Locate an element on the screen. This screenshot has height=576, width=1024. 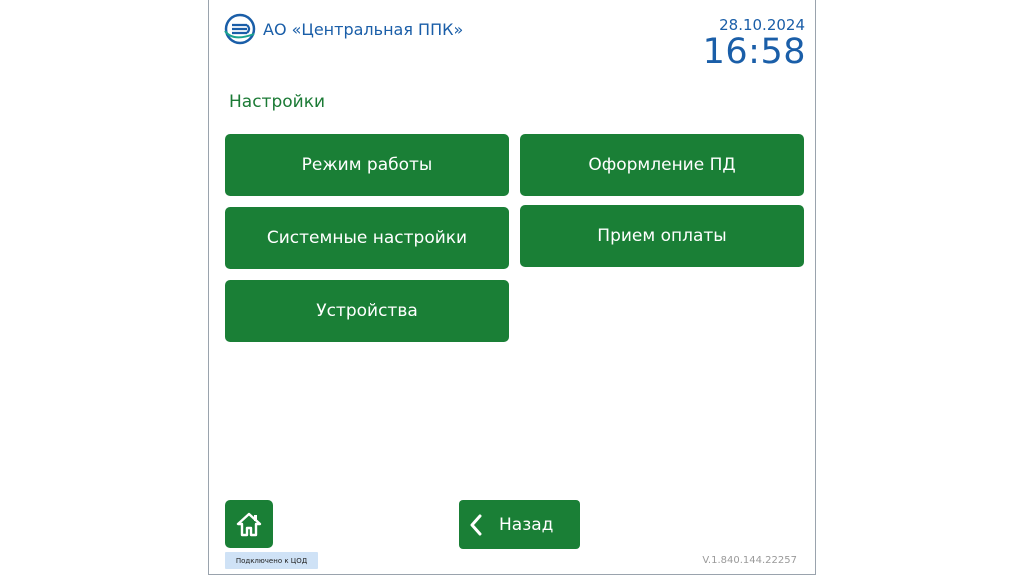
system-settings-label: Системные настройки is located at coordinates (367, 238).